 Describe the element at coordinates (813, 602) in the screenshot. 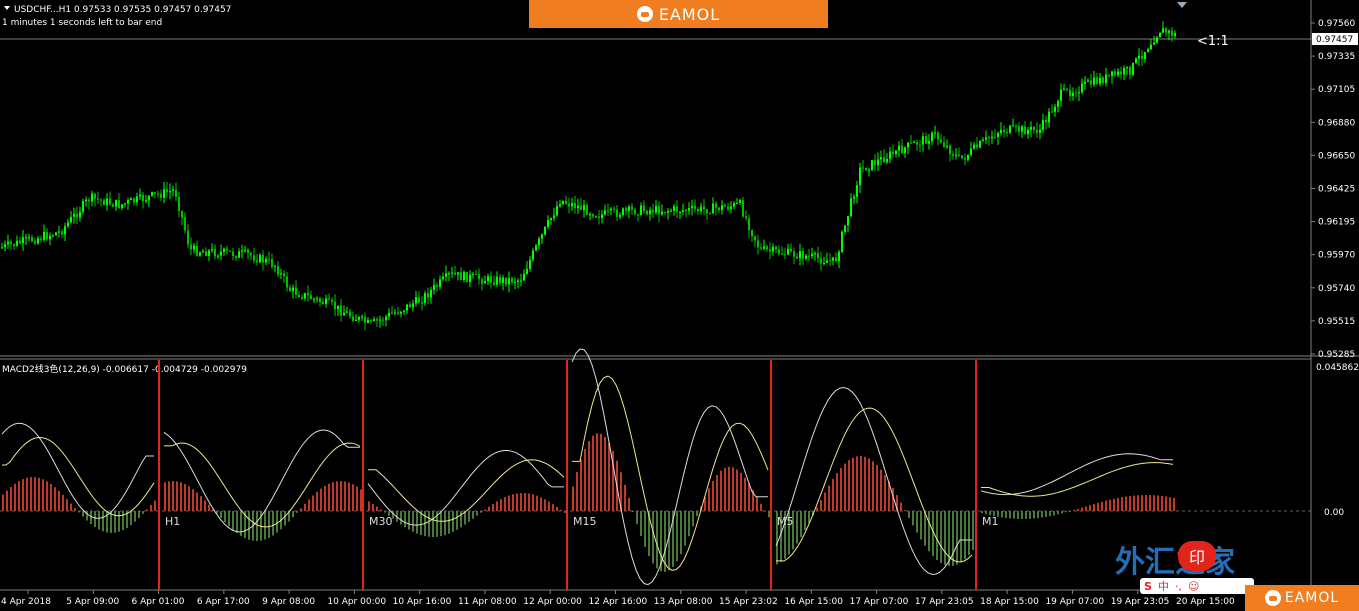

I see `time-tick-label: 16 Apr 15:00` at that location.